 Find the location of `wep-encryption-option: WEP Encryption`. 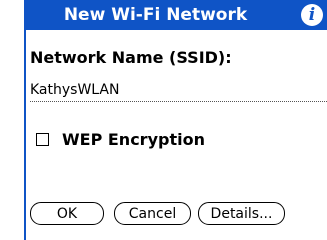

wep-encryption-option: WEP Encryption is located at coordinates (120, 139).